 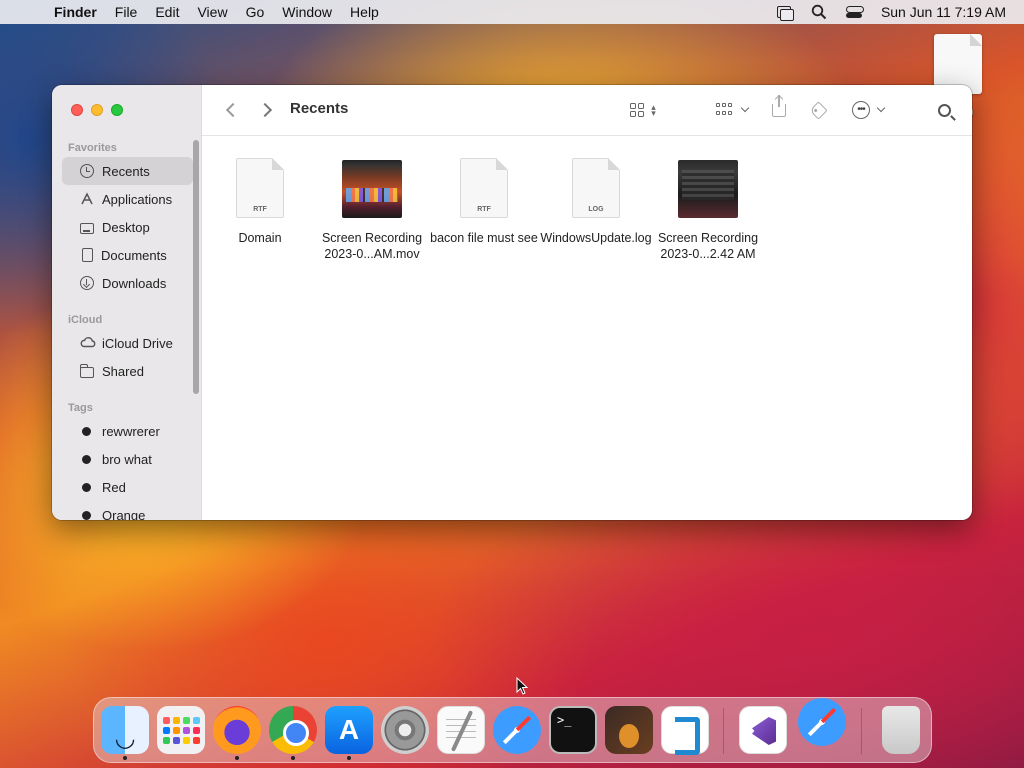 What do you see at coordinates (114, 487) in the screenshot?
I see `sidebar-item-label: Red` at bounding box center [114, 487].